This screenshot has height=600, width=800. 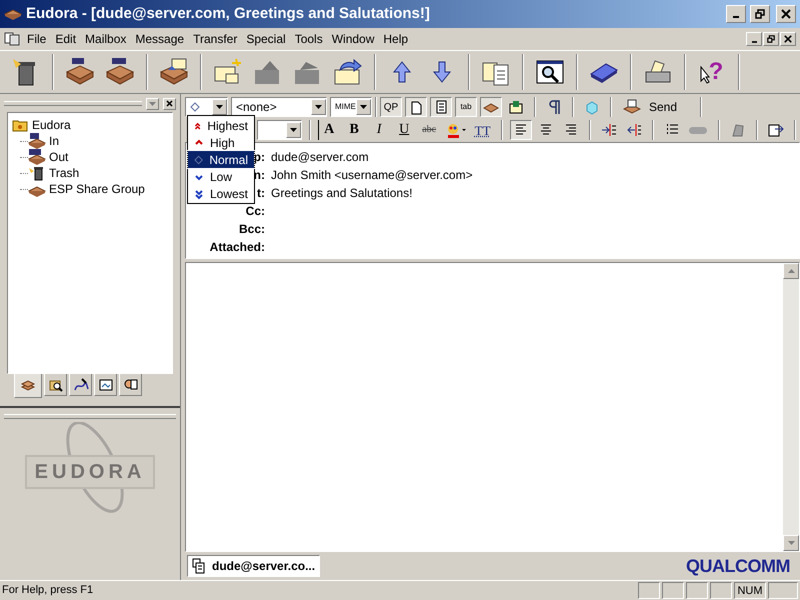 What do you see at coordinates (20, 125) in the screenshot?
I see `folder-icon` at bounding box center [20, 125].